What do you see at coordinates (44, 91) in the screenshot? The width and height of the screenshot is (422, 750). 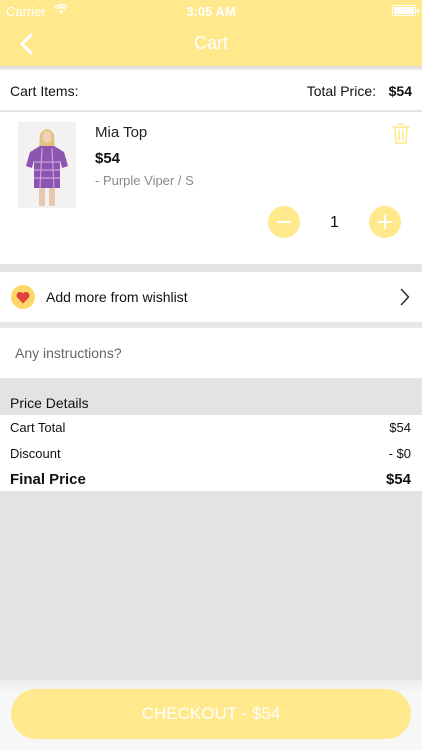 I see `cart-items-label: Cart Items:` at bounding box center [44, 91].